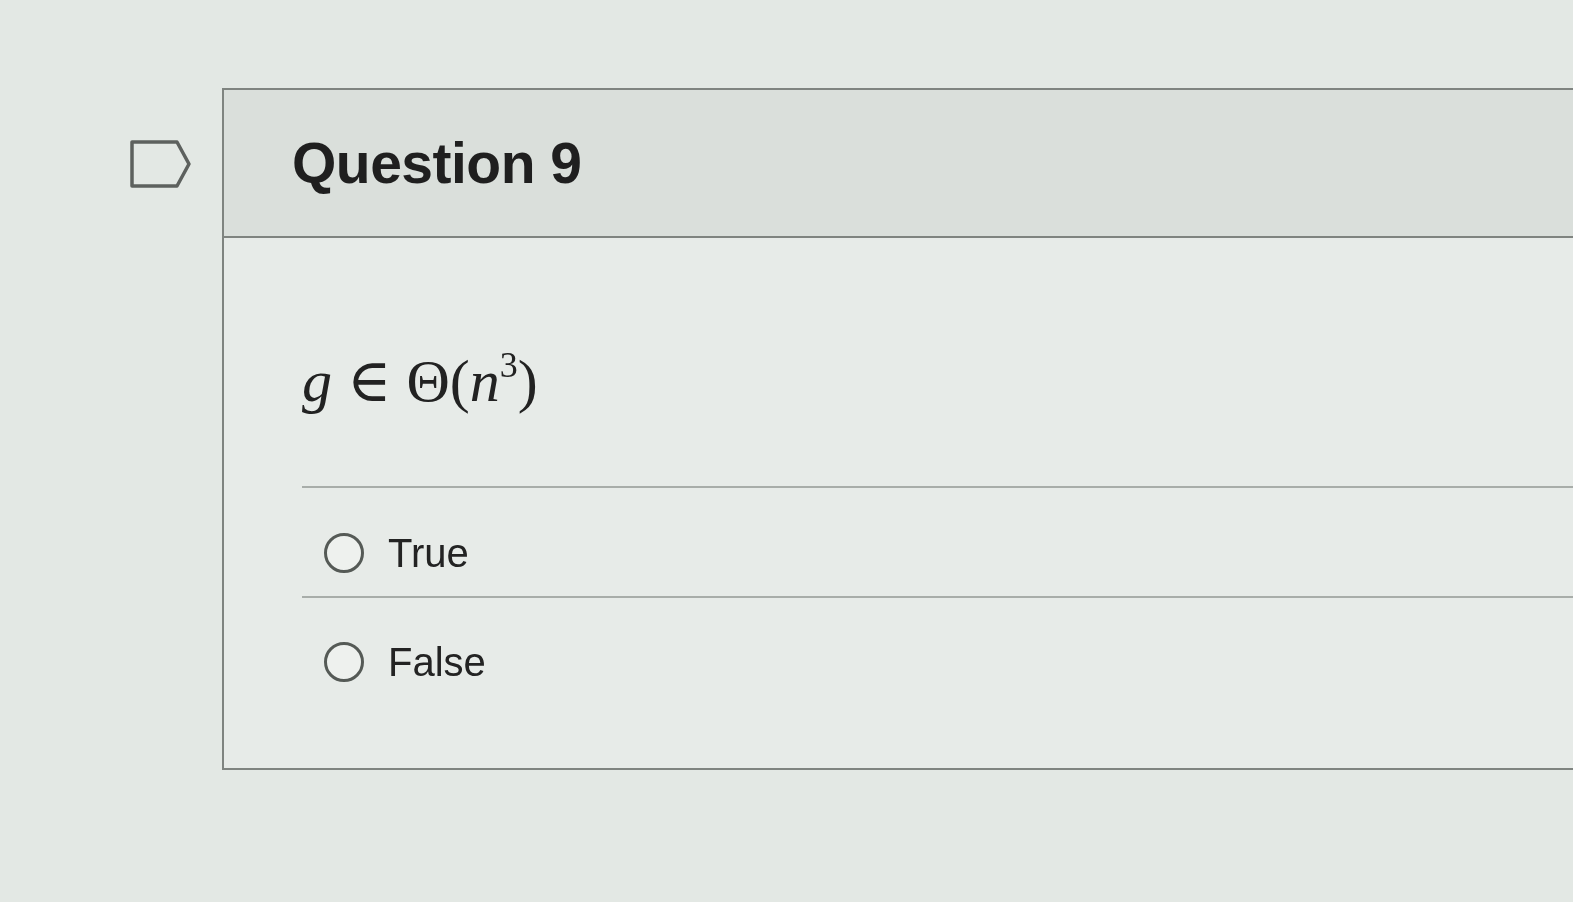 Image resolution: width=1573 pixels, height=902 pixels. I want to click on tag-icon, so click(161, 164).